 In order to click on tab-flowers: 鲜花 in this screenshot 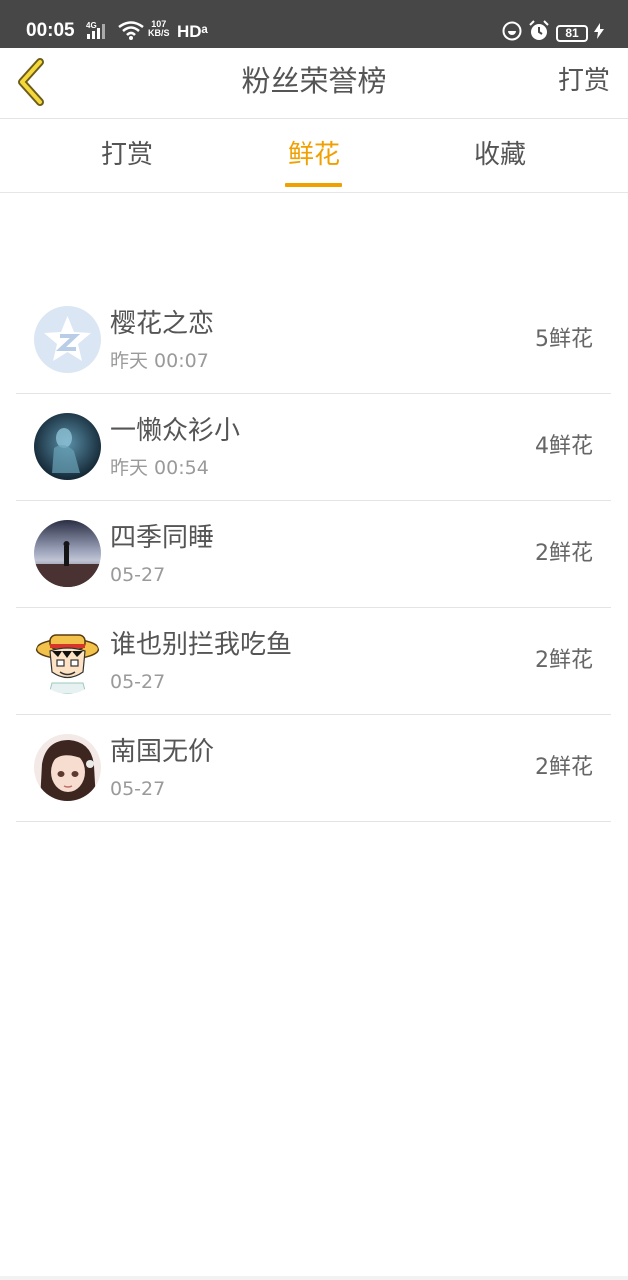, I will do `click(314, 155)`.